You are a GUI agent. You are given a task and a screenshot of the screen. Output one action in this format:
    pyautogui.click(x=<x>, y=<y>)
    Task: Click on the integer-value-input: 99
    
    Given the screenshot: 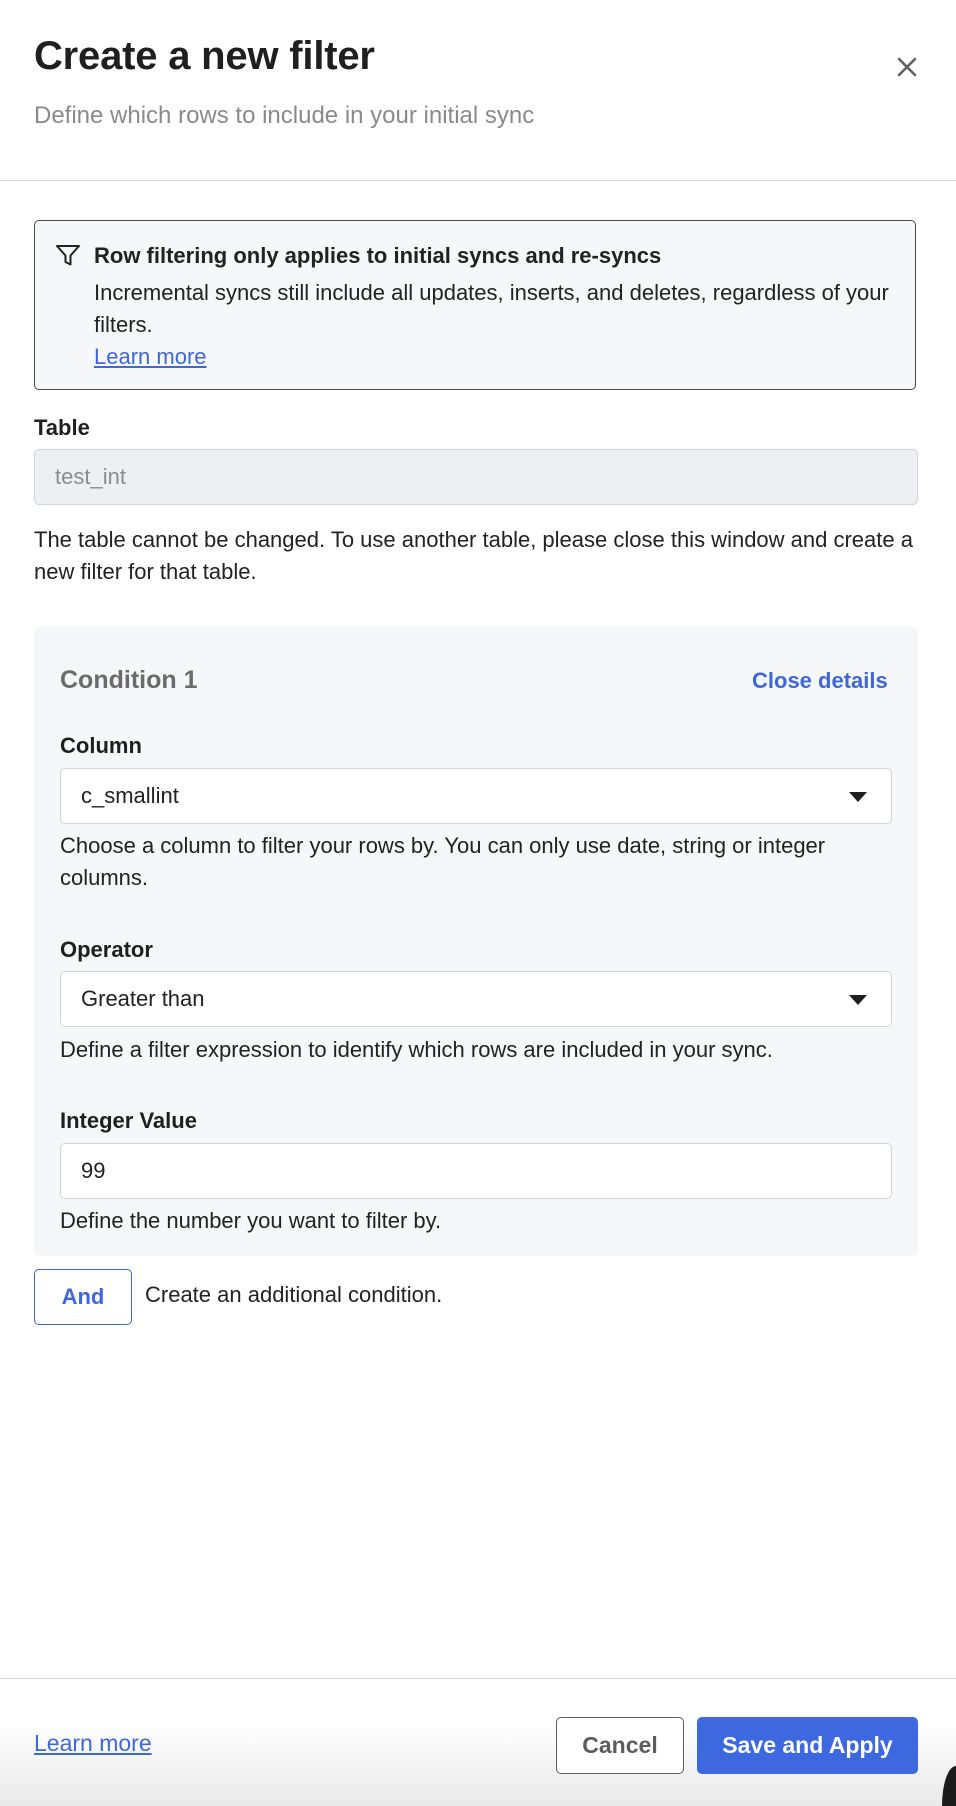 What is the action you would take?
    pyautogui.click(x=476, y=1171)
    